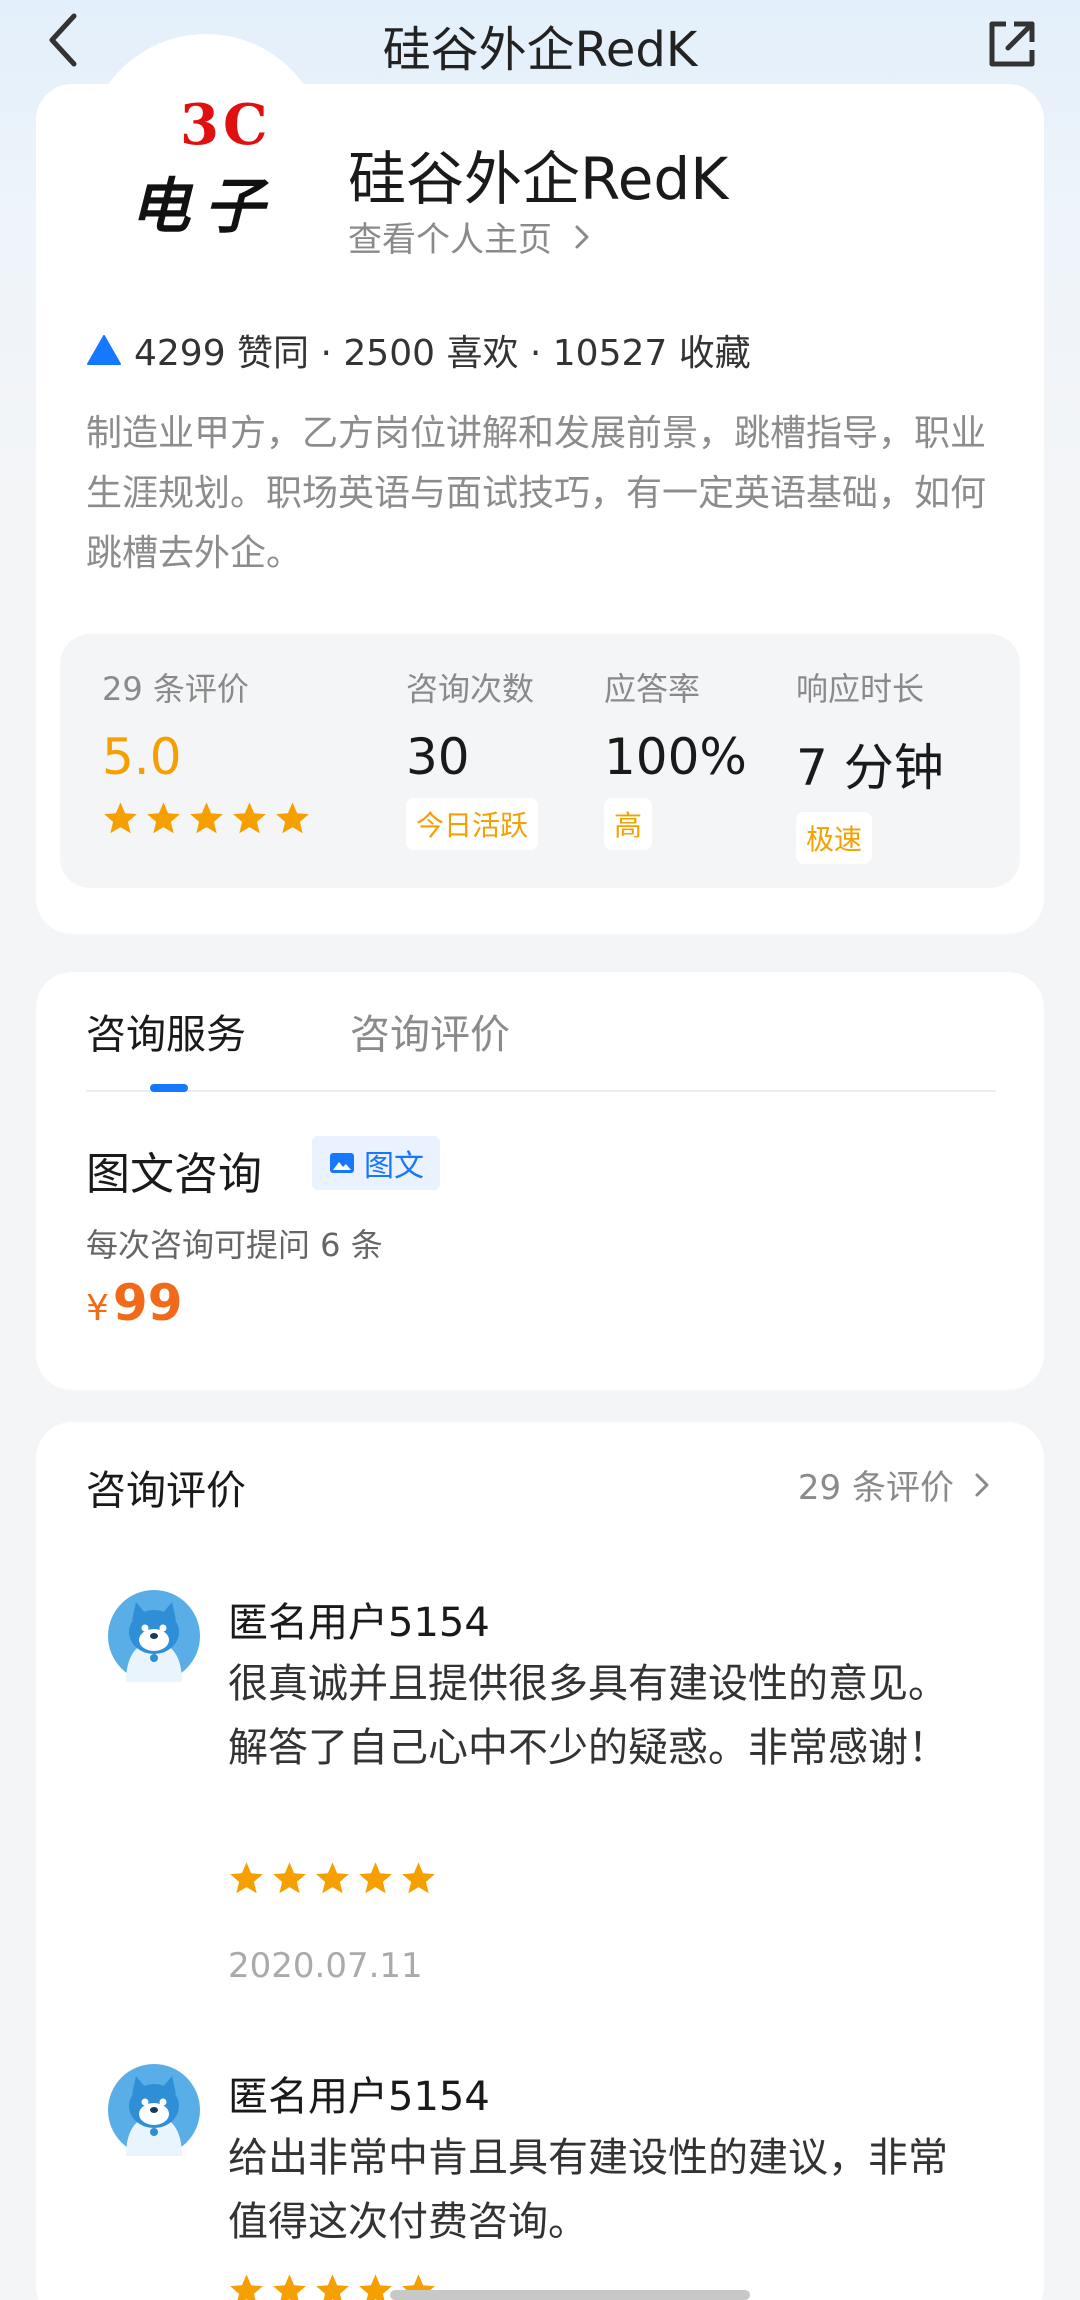 This screenshot has width=1080, height=2300. What do you see at coordinates (450, 240) in the screenshot?
I see `view-profile-label: 查看个人主页` at bounding box center [450, 240].